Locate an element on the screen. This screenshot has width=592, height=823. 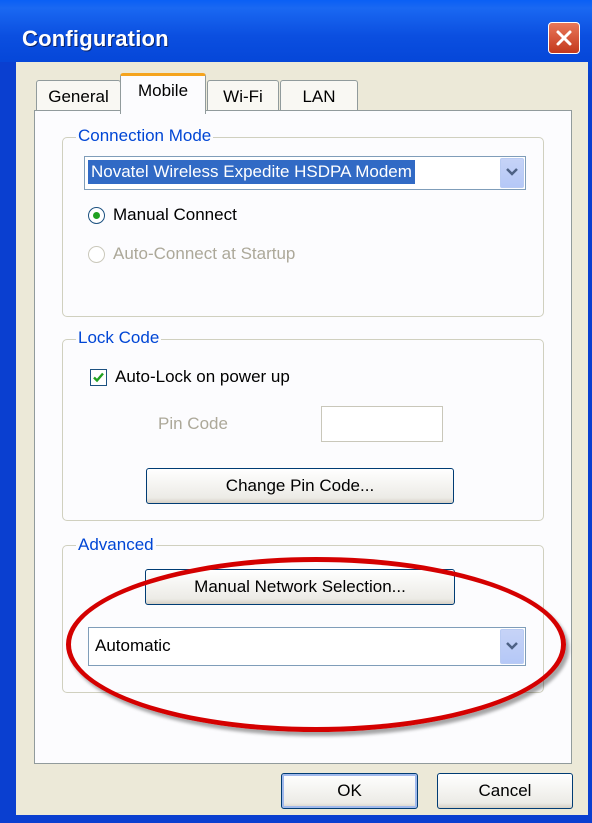
manual-connect-radio is located at coordinates (96, 215).